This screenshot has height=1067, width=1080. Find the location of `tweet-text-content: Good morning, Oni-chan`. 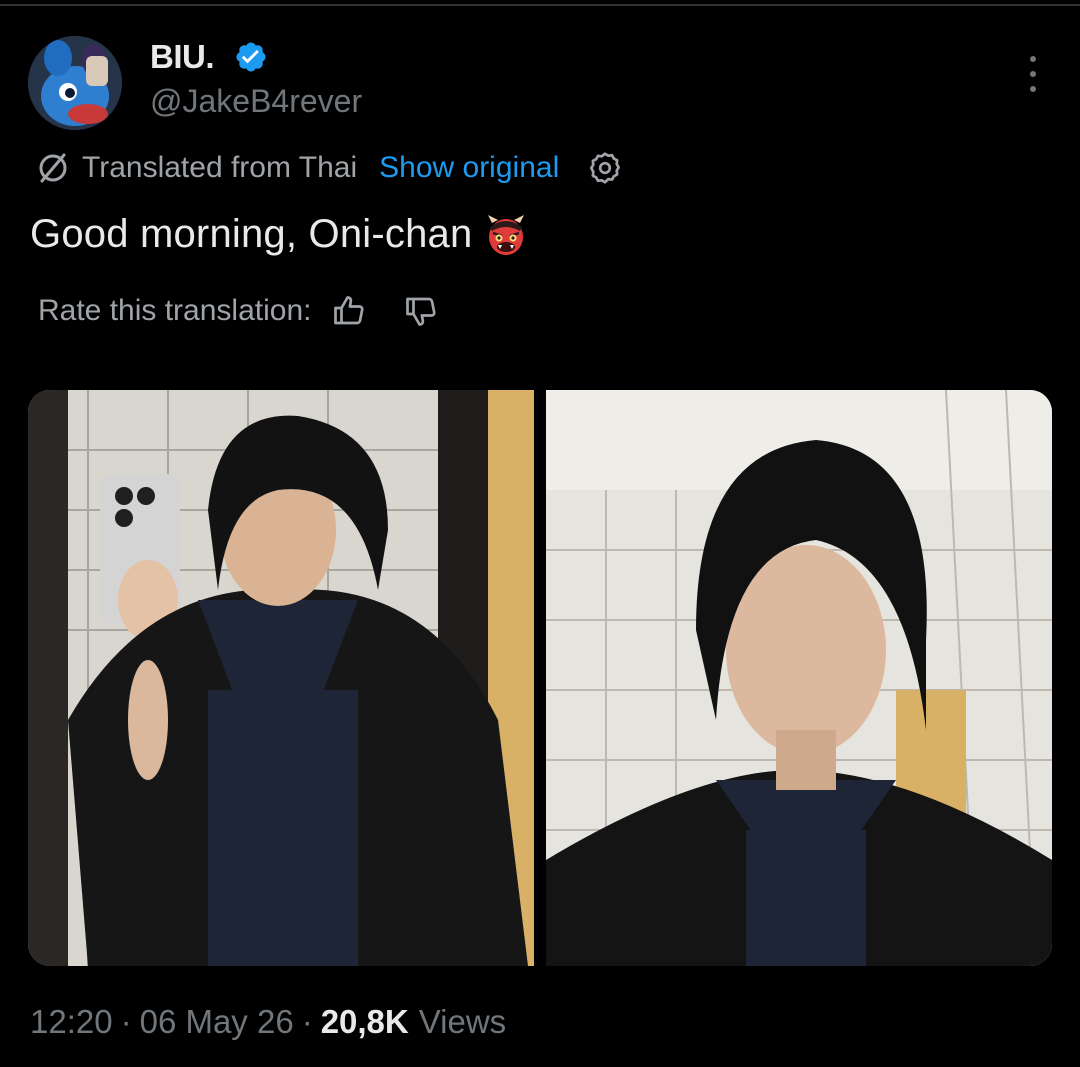

tweet-text-content: Good morning, Oni-chan is located at coordinates (251, 234).